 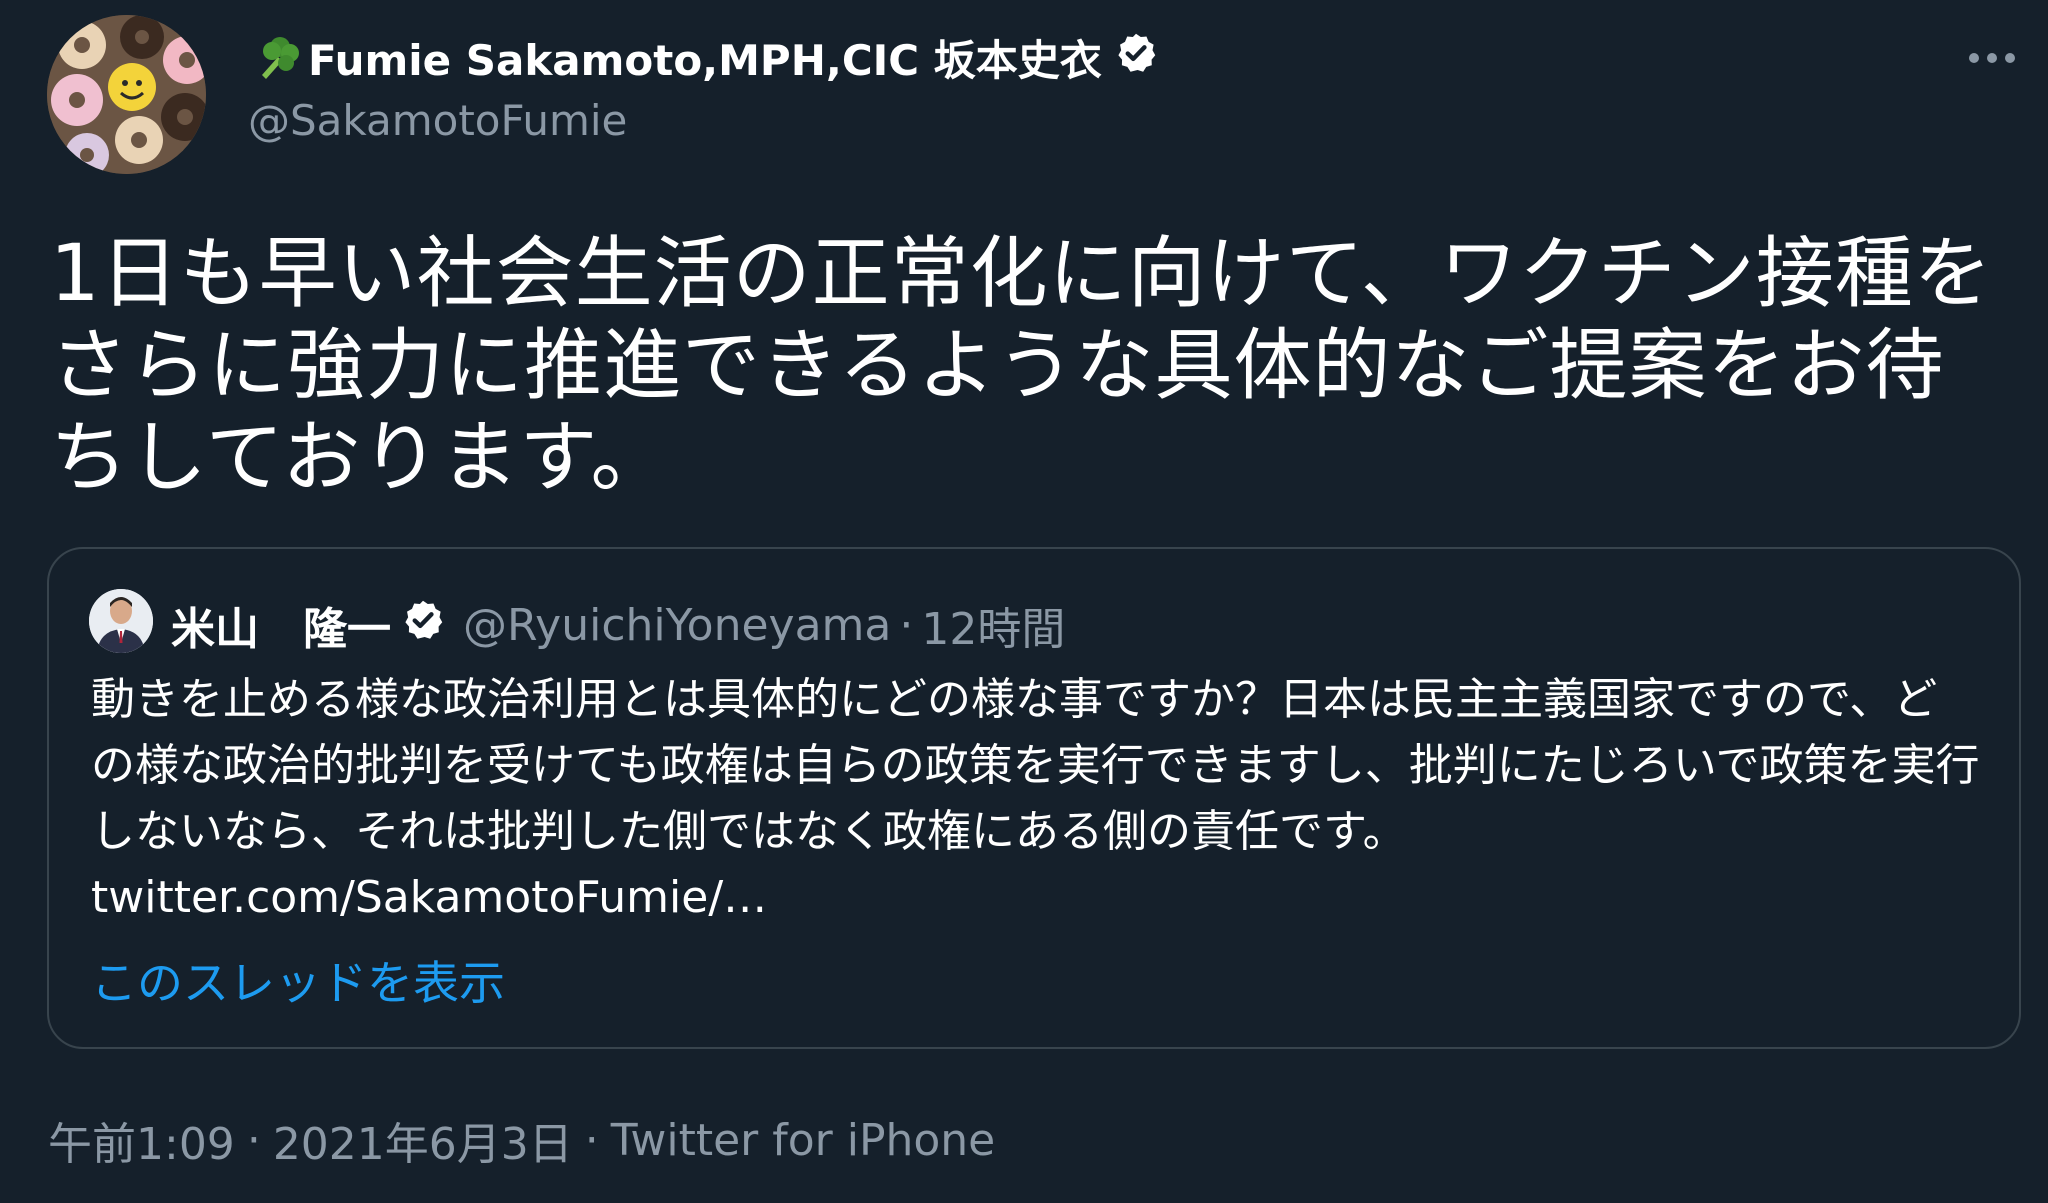 I want to click on tweet-meta: 午前1:09 · 2021年6月3日 · Twitter for iPhone, so click(x=521, y=1140).